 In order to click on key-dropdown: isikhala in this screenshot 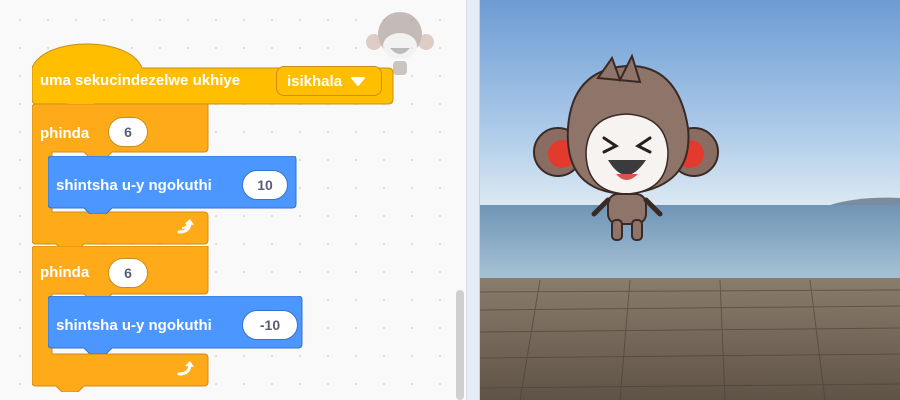, I will do `click(329, 81)`.